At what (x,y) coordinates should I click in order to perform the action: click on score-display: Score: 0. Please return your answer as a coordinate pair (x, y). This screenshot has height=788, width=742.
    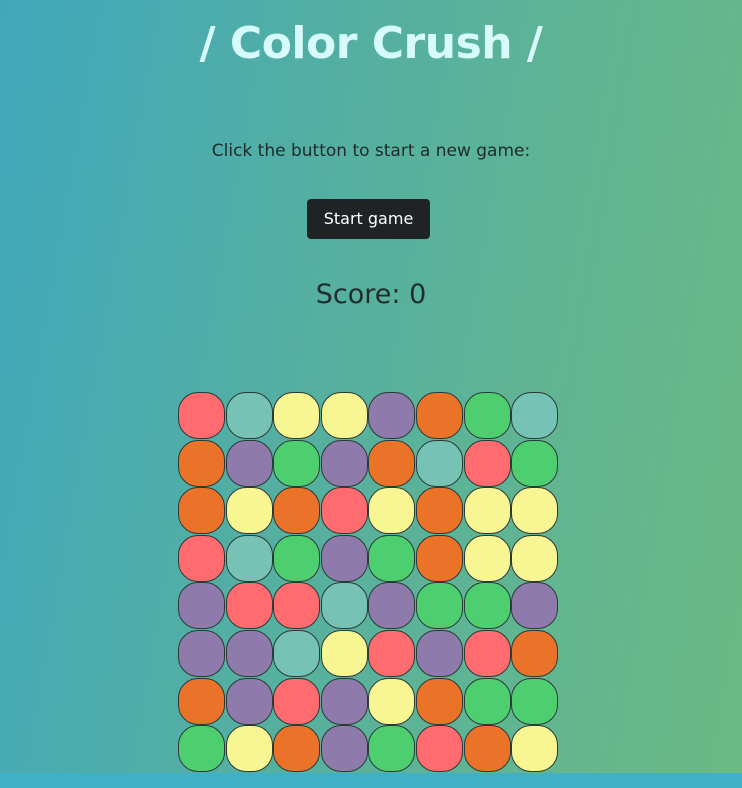
    Looking at the image, I should click on (371, 295).